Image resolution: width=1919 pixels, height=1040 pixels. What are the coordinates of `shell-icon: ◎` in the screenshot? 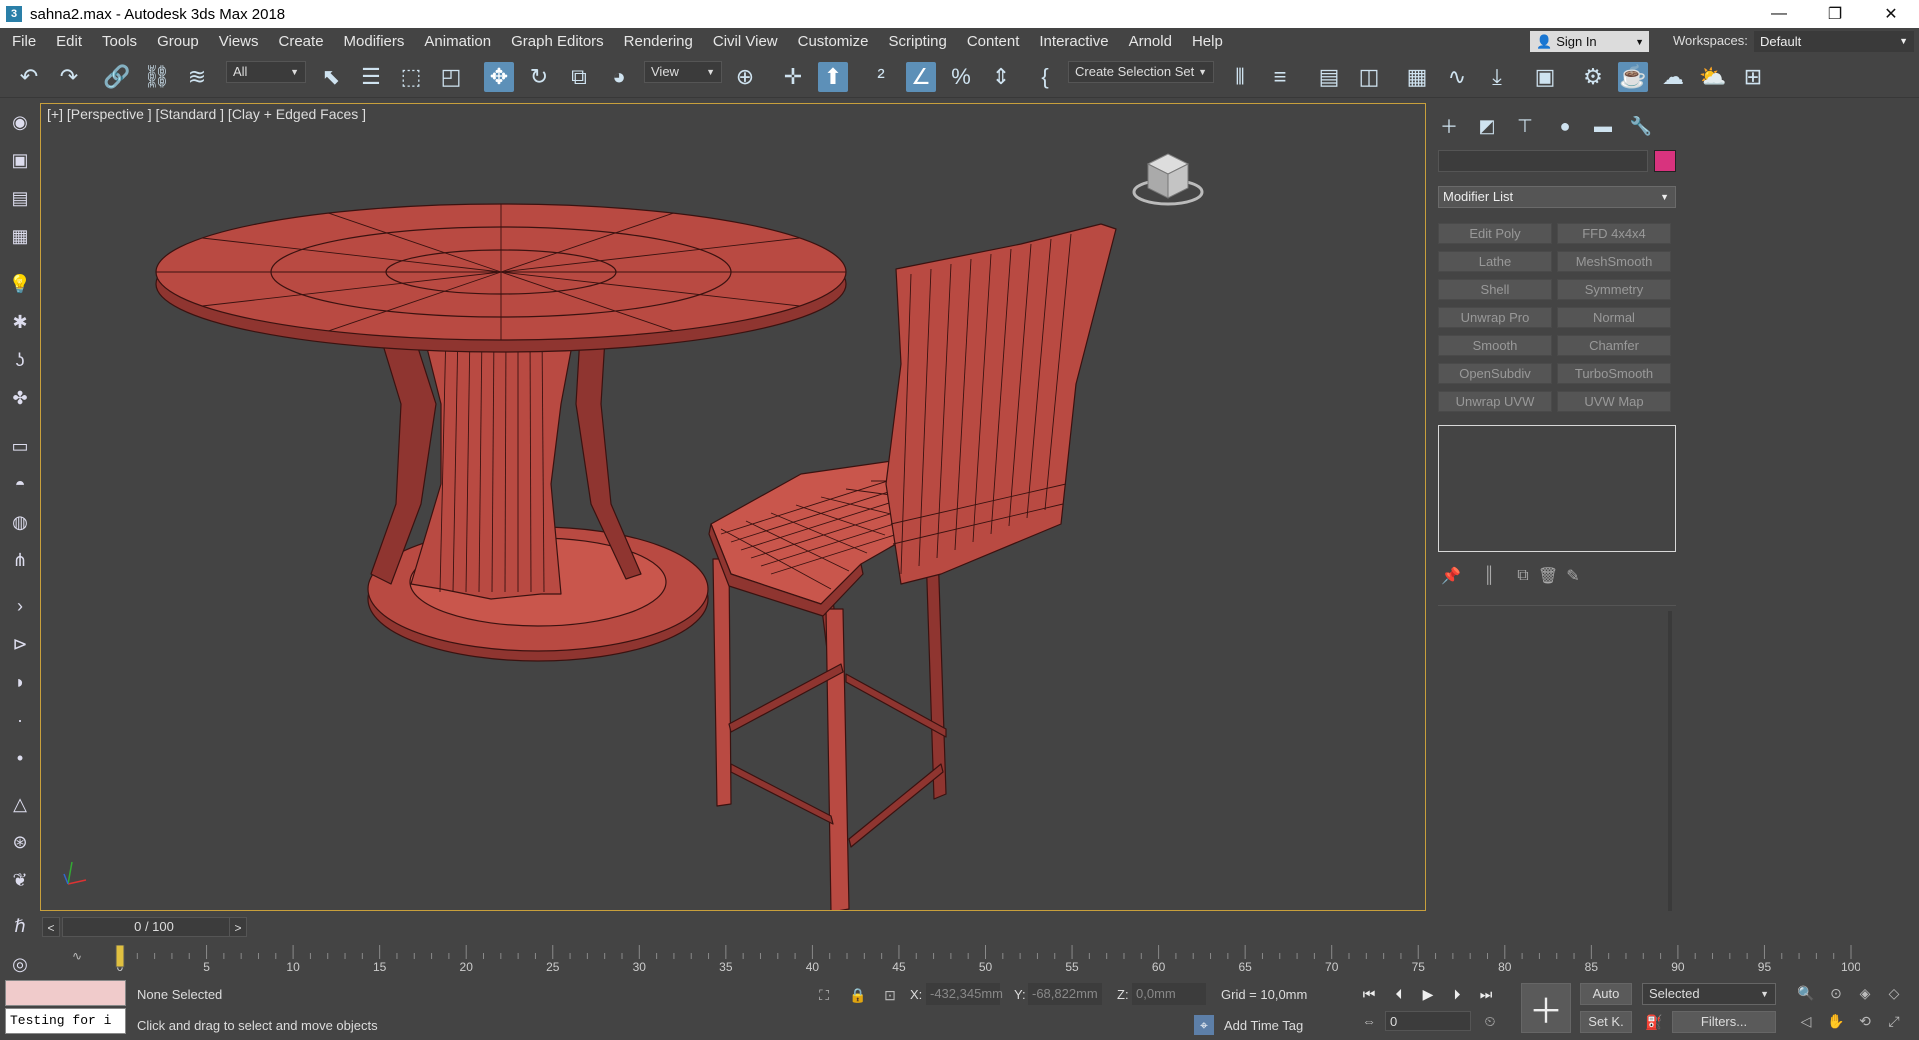 It's located at (20, 964).